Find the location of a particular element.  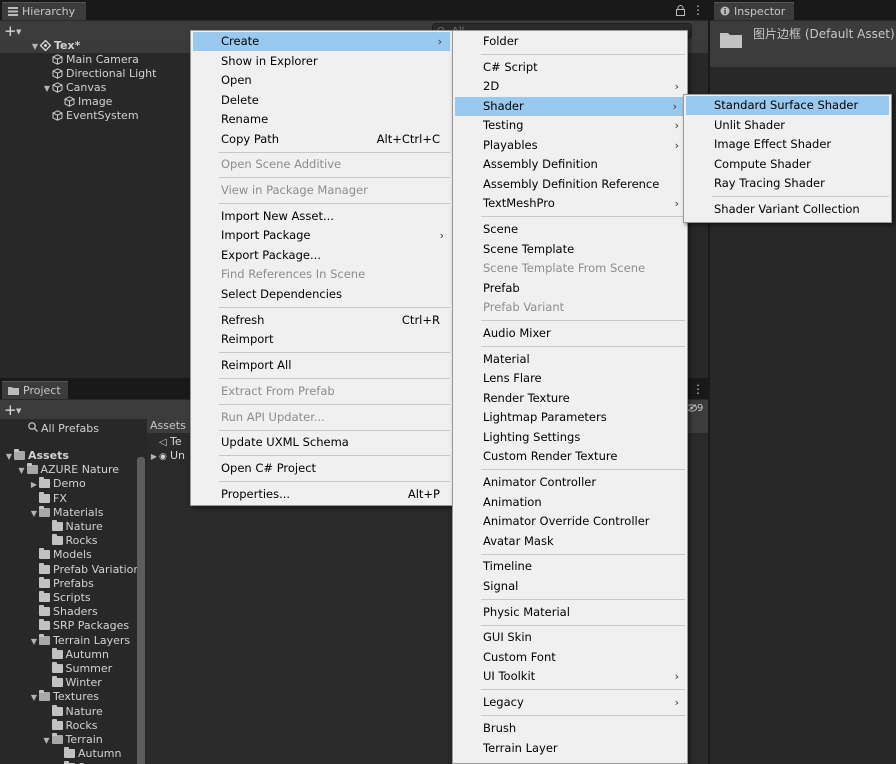

shader-item-ray-tracing-shader: Ray Tracing Shader is located at coordinates (787, 183).